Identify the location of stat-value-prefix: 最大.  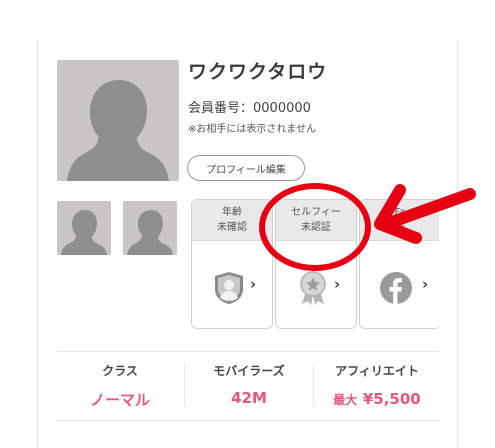
(345, 400).